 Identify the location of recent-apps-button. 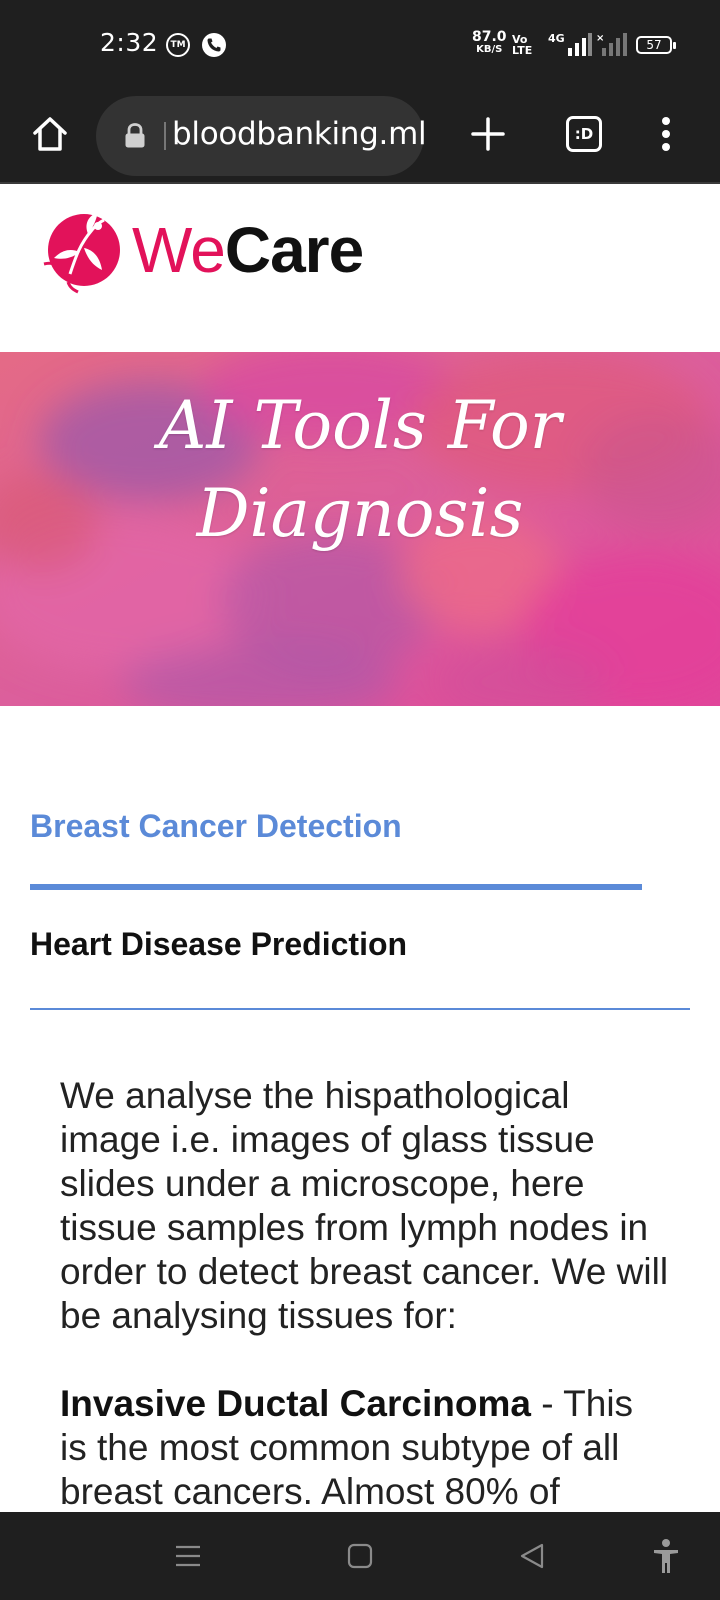
(188, 1556).